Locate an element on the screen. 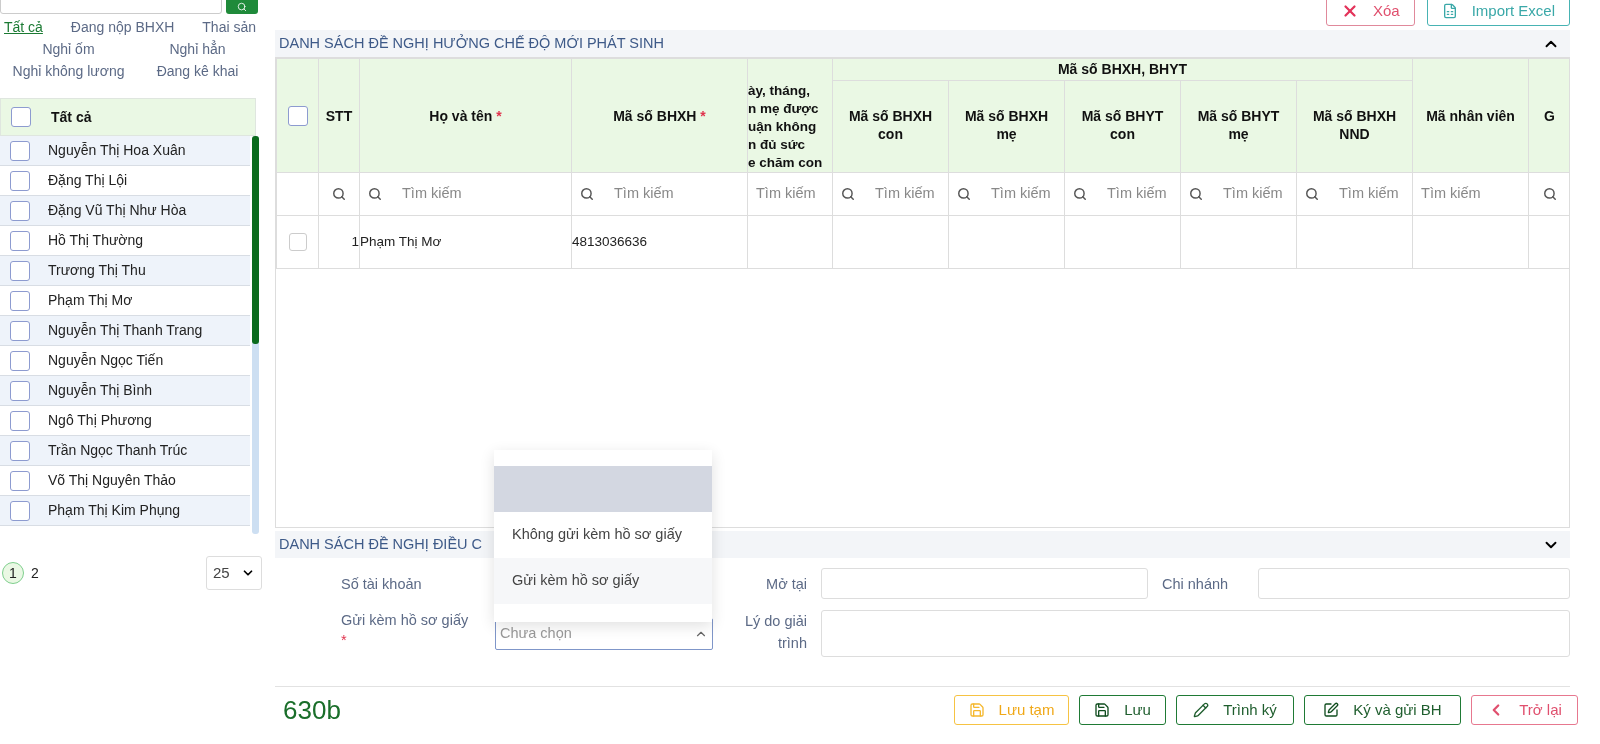 The height and width of the screenshot is (744, 1600). filter-link: Nghỉ ốm is located at coordinates (68, 49).